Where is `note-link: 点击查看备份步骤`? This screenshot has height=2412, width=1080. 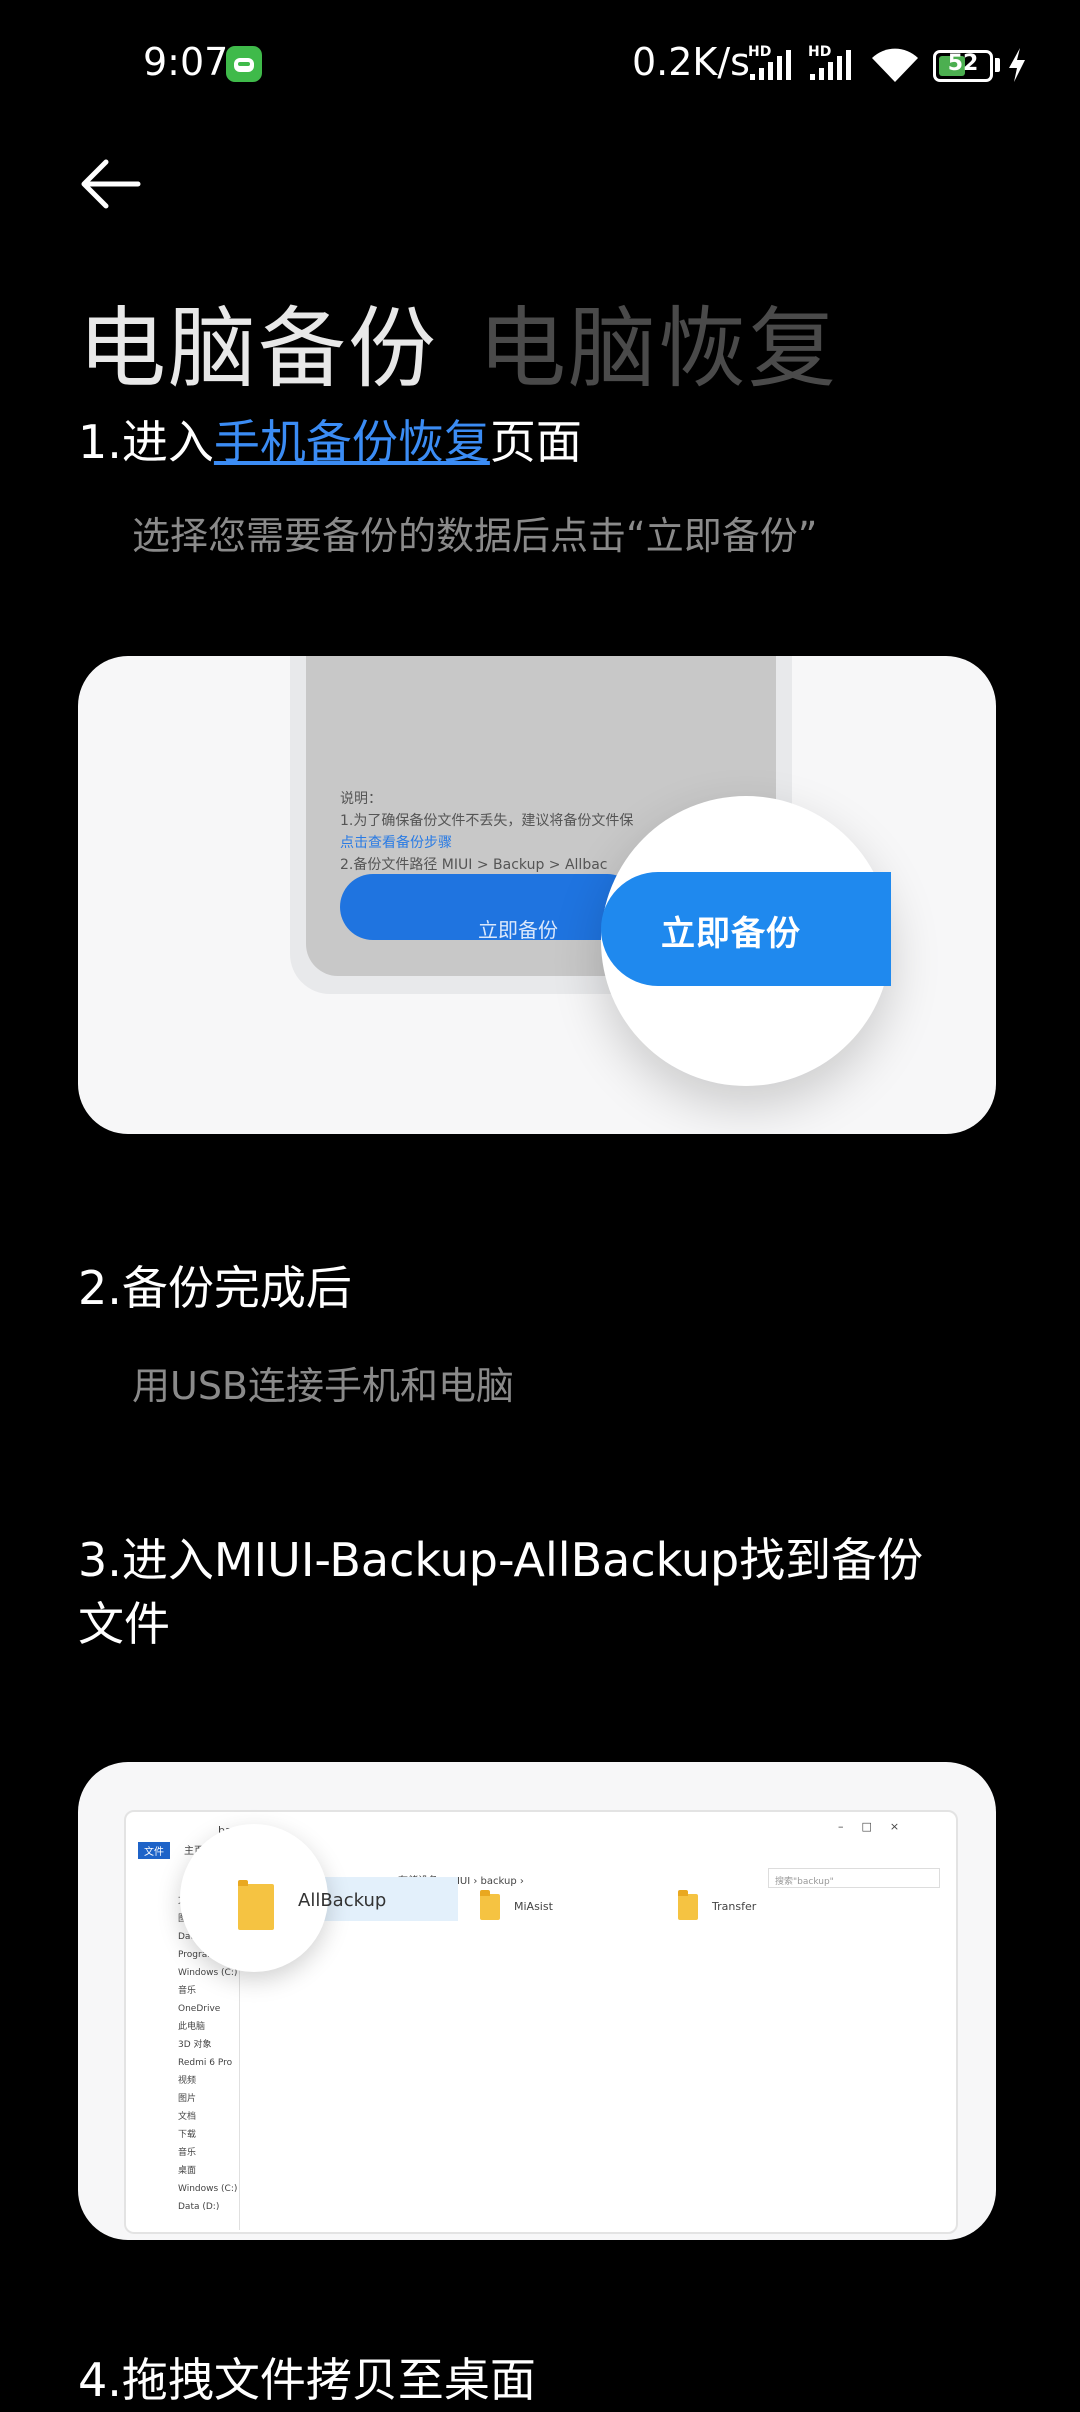 note-link: 点击查看备份步骤 is located at coordinates (396, 843).